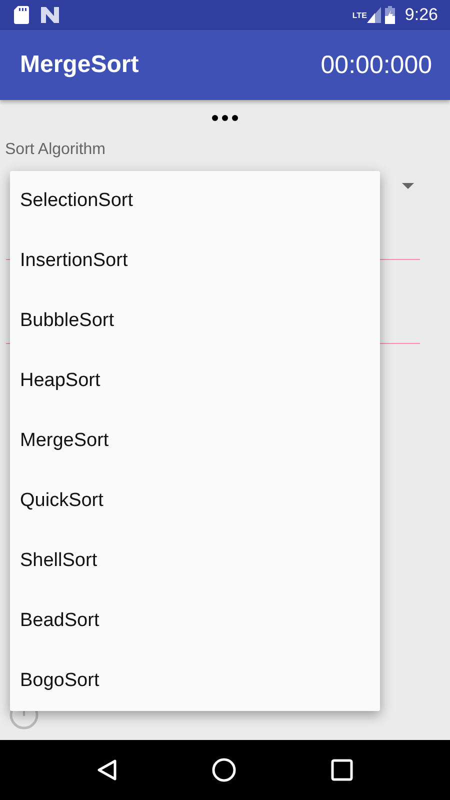  Describe the element at coordinates (195, 501) in the screenshot. I see `dropdown-option: QuickSort` at that location.